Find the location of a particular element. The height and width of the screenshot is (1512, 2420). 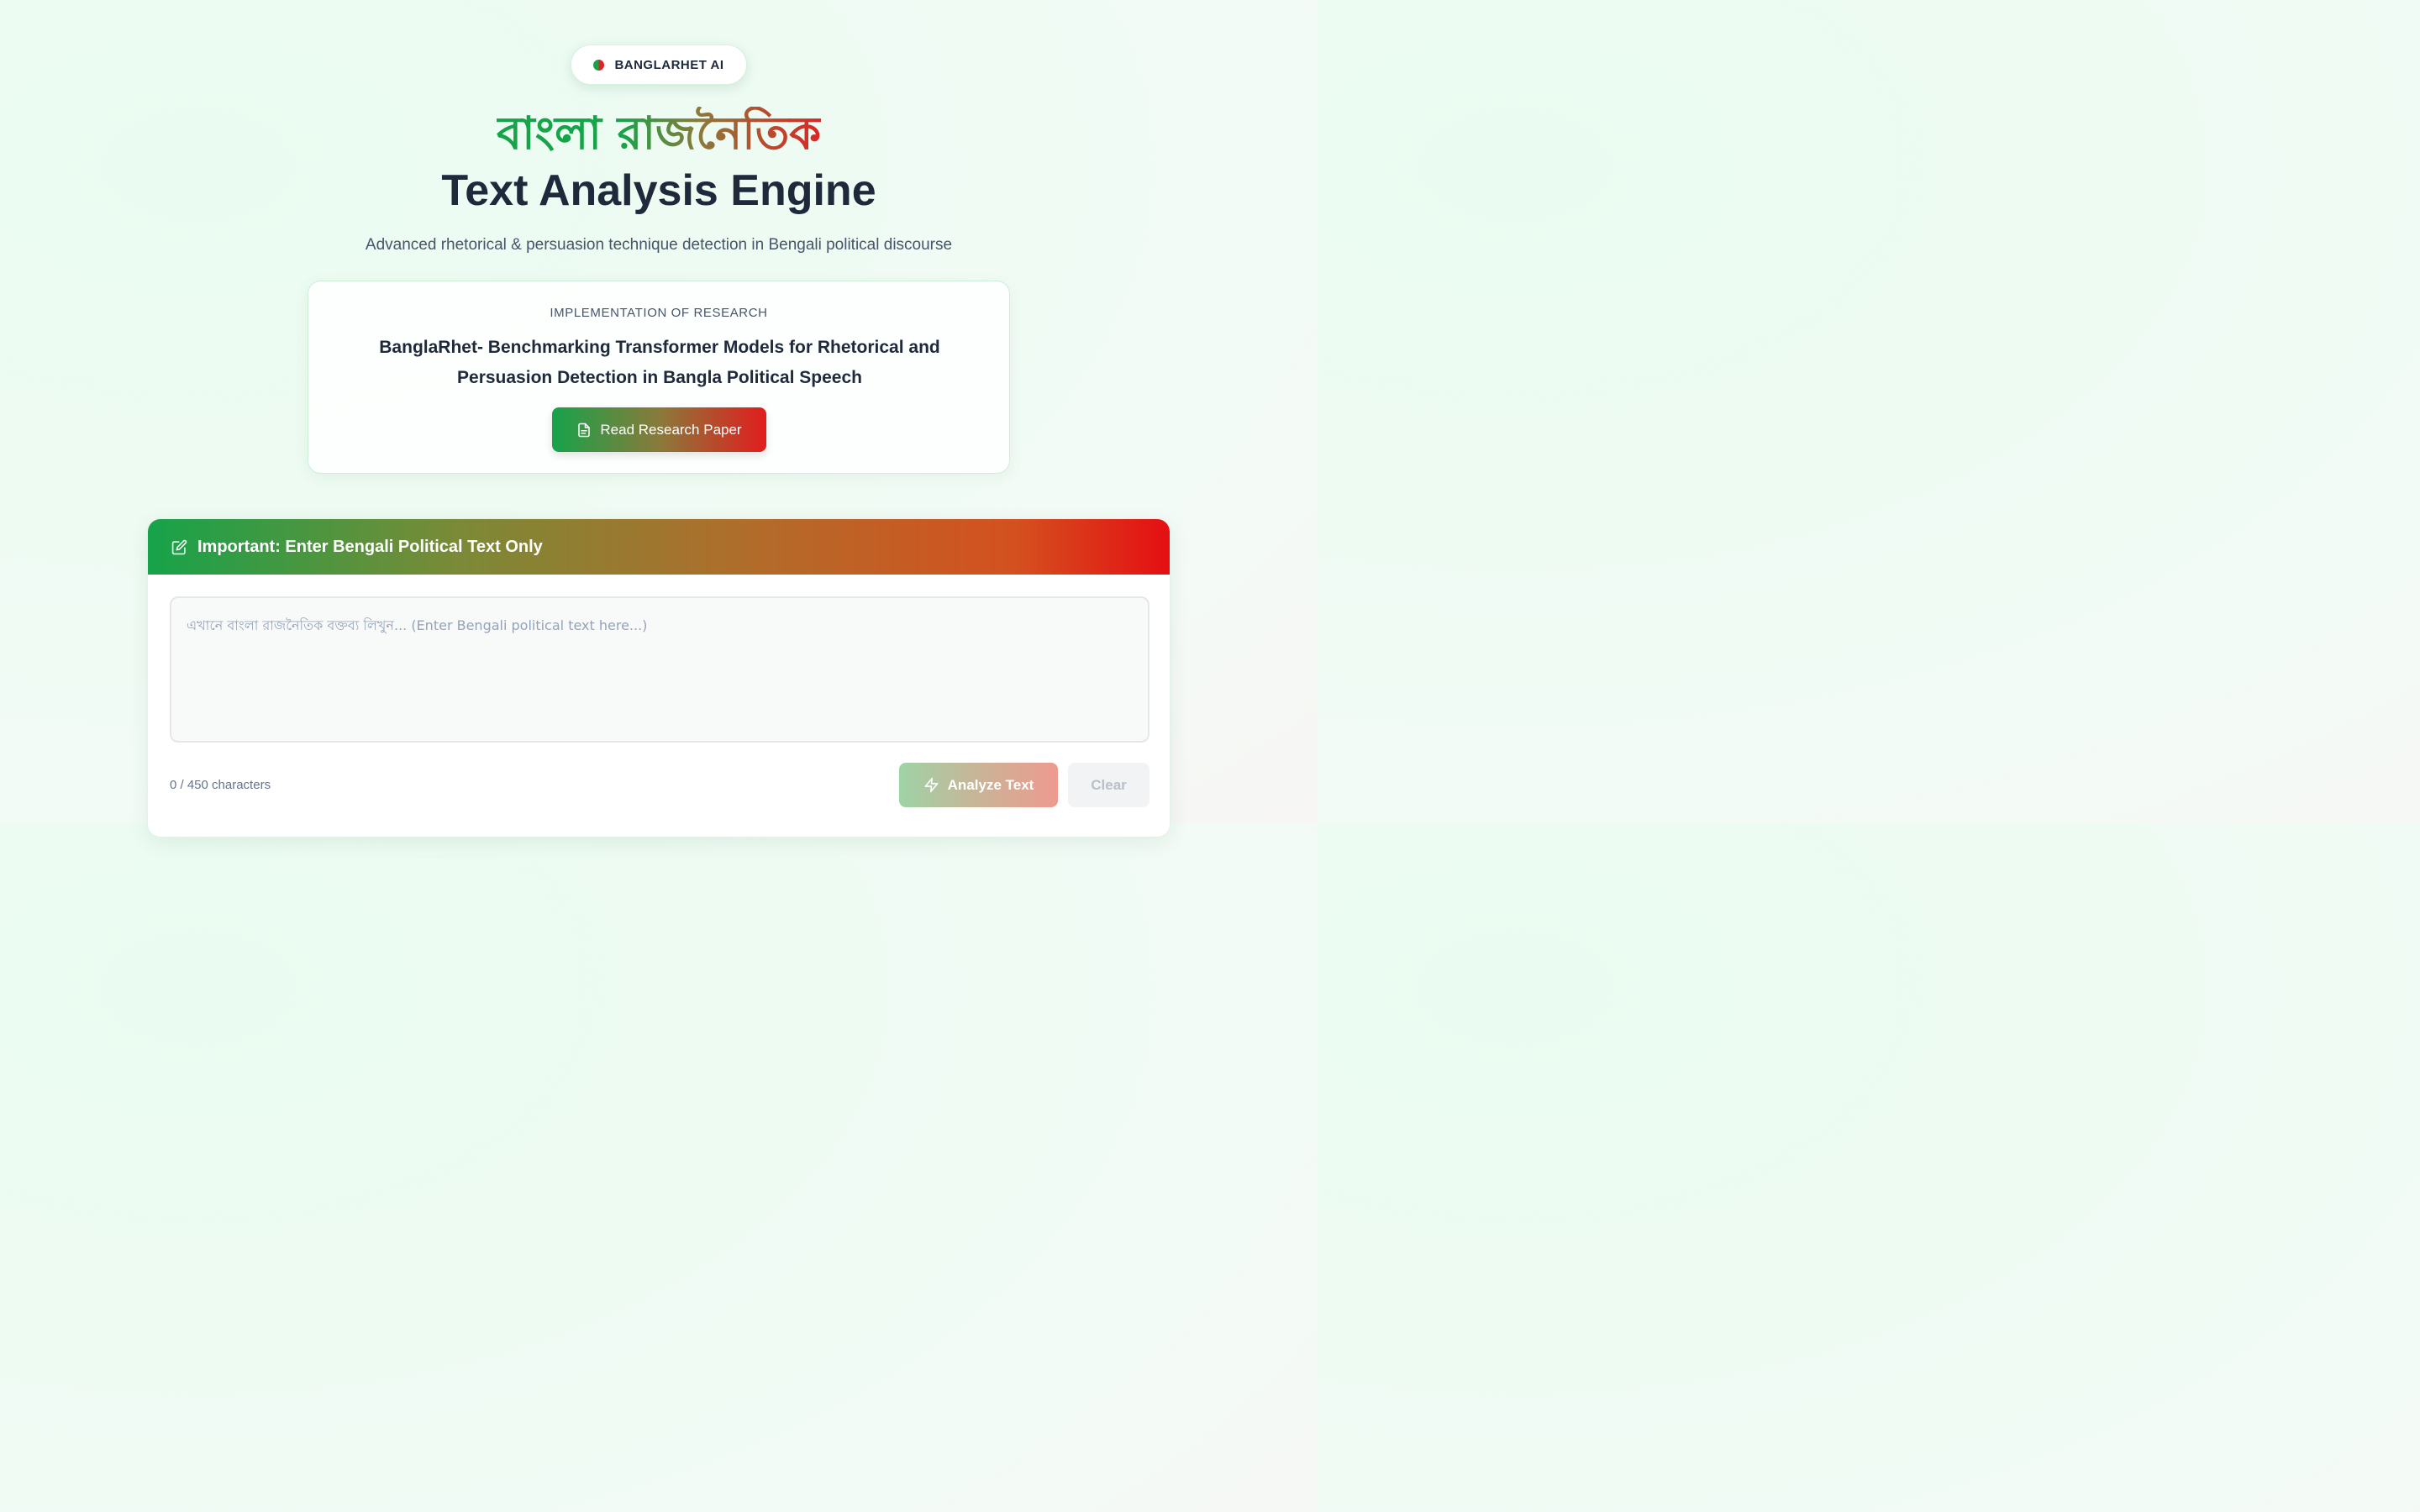

brand-badge: BANGLARHET AI is located at coordinates (659, 65).